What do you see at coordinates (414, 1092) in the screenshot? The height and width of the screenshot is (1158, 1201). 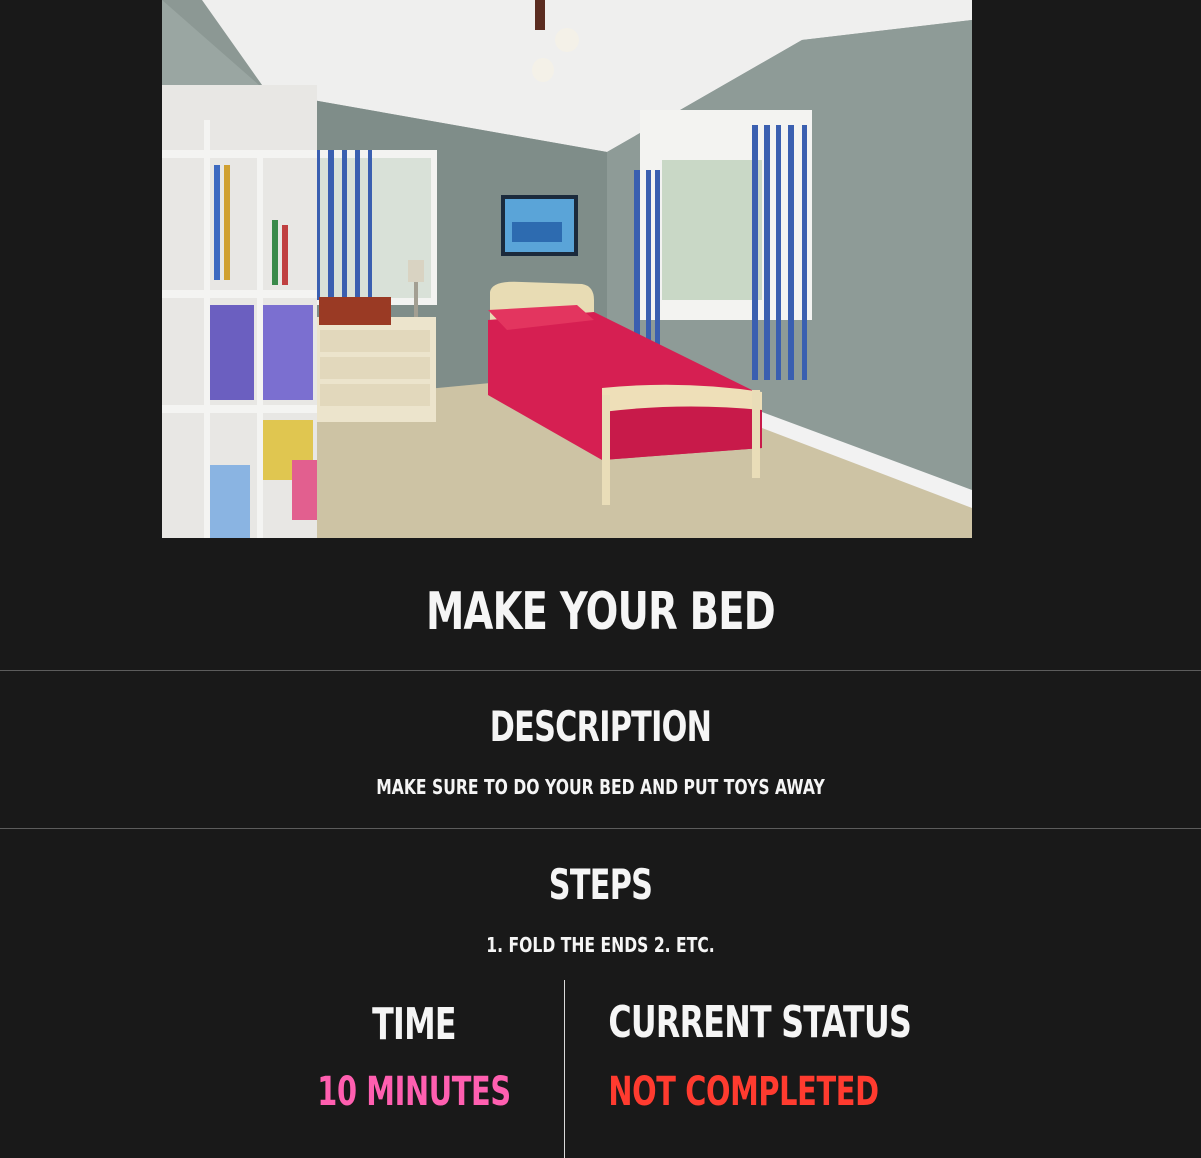 I see `time-value: 10 MINUTES` at bounding box center [414, 1092].